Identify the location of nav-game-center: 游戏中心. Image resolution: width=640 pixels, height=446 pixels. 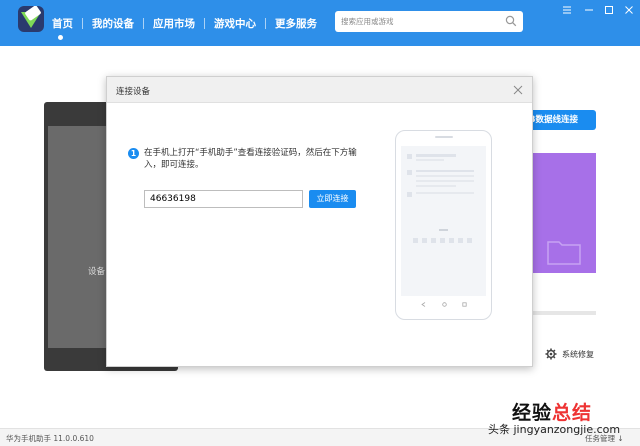
(235, 23).